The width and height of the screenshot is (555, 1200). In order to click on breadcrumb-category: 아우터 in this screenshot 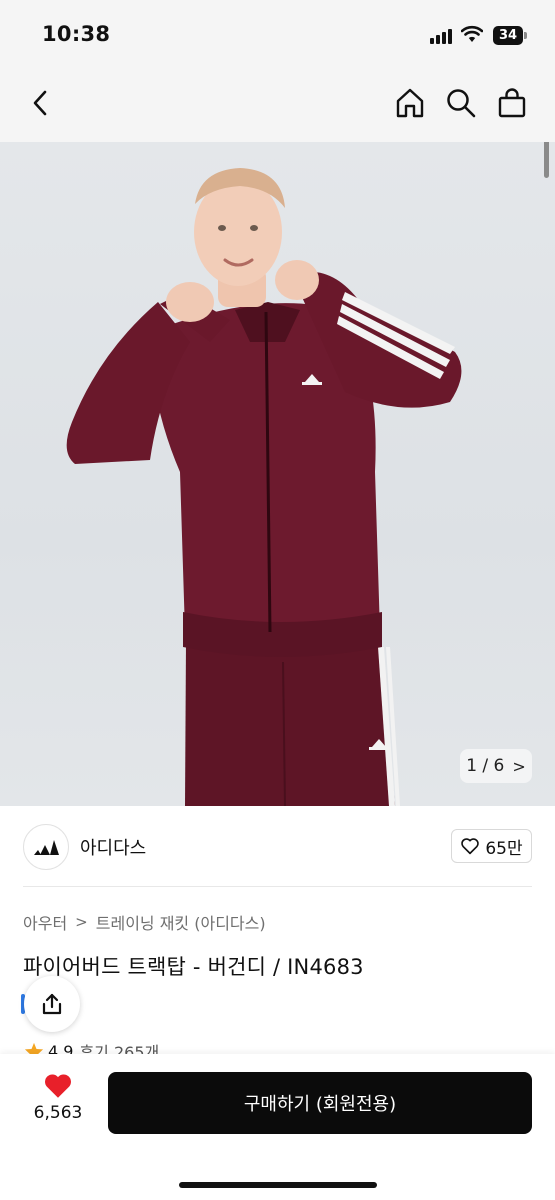, I will do `click(45, 922)`.